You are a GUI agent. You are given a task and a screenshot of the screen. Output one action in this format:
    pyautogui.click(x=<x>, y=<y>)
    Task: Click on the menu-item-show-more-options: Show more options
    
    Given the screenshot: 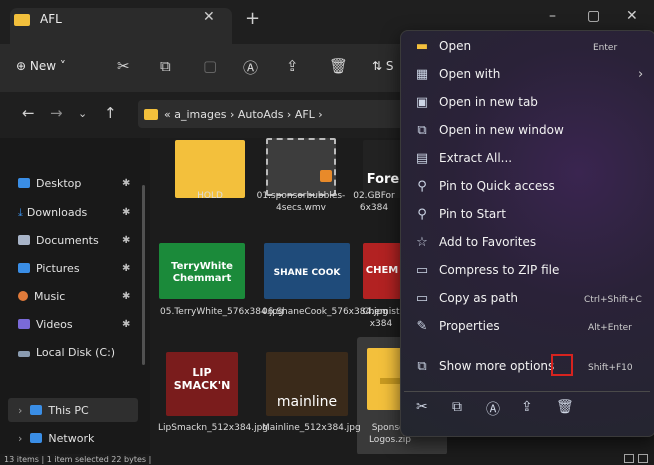 What is the action you would take?
    pyautogui.click(x=496, y=366)
    